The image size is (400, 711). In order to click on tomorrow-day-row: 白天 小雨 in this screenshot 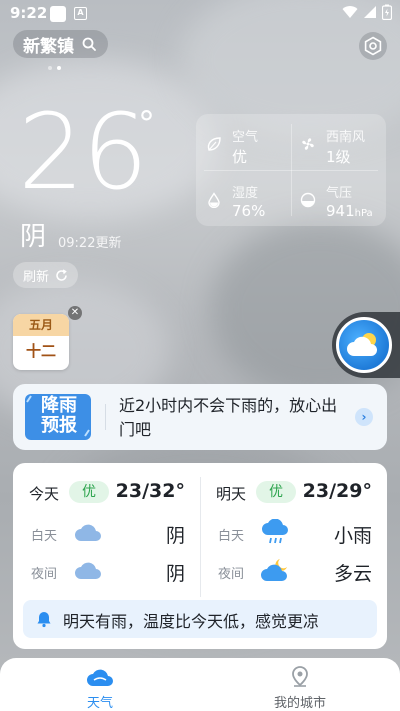, I will do `click(298, 532)`.